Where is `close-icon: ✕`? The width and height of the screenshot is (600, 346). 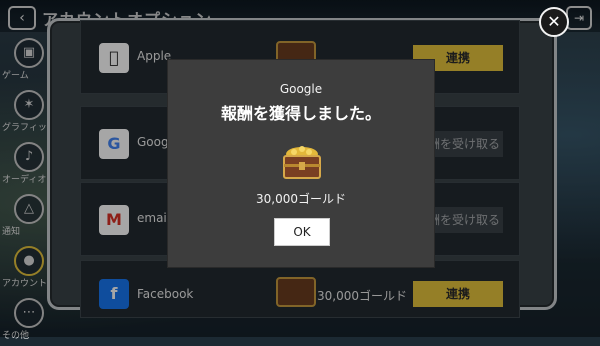 close-icon: ✕ is located at coordinates (554, 22).